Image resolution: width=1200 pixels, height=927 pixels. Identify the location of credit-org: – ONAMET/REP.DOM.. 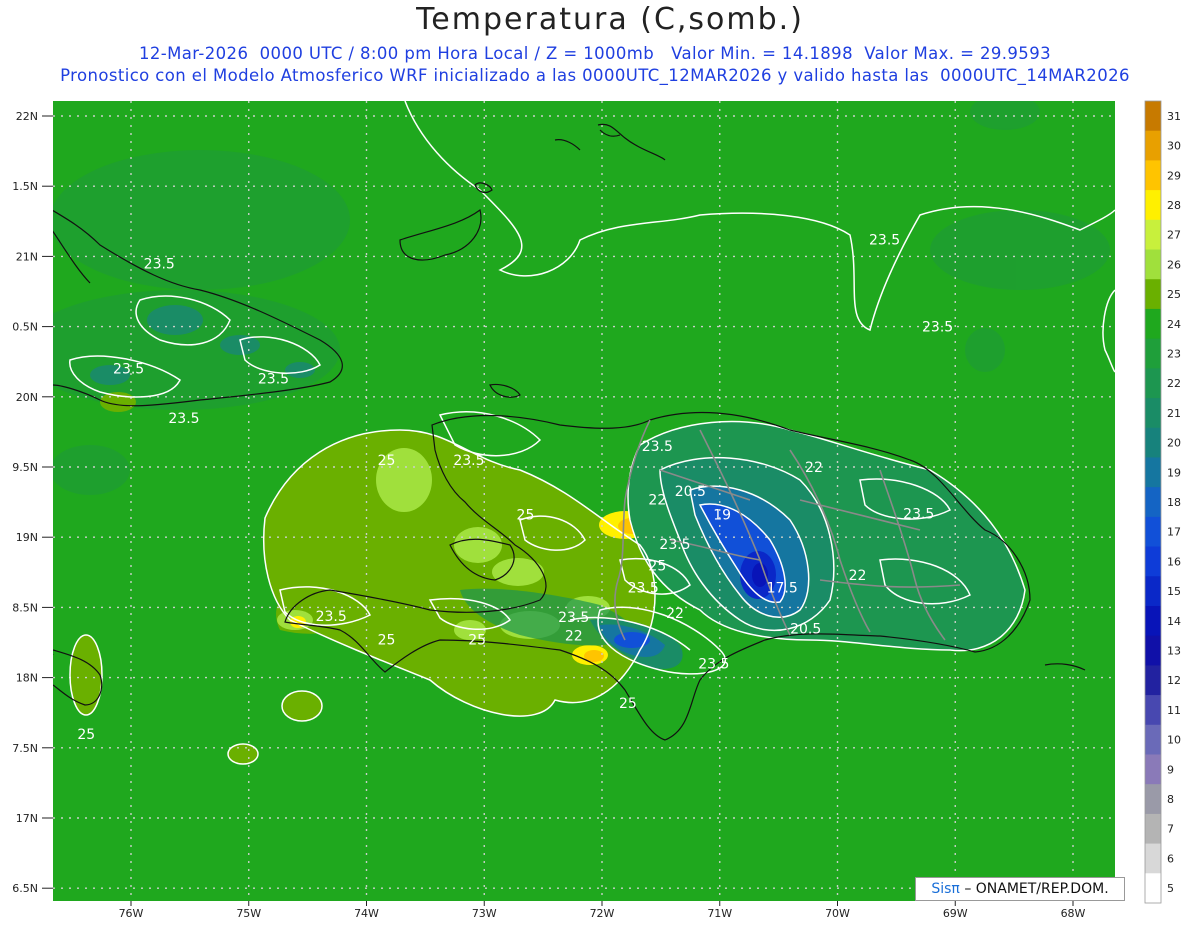
(1036, 889).